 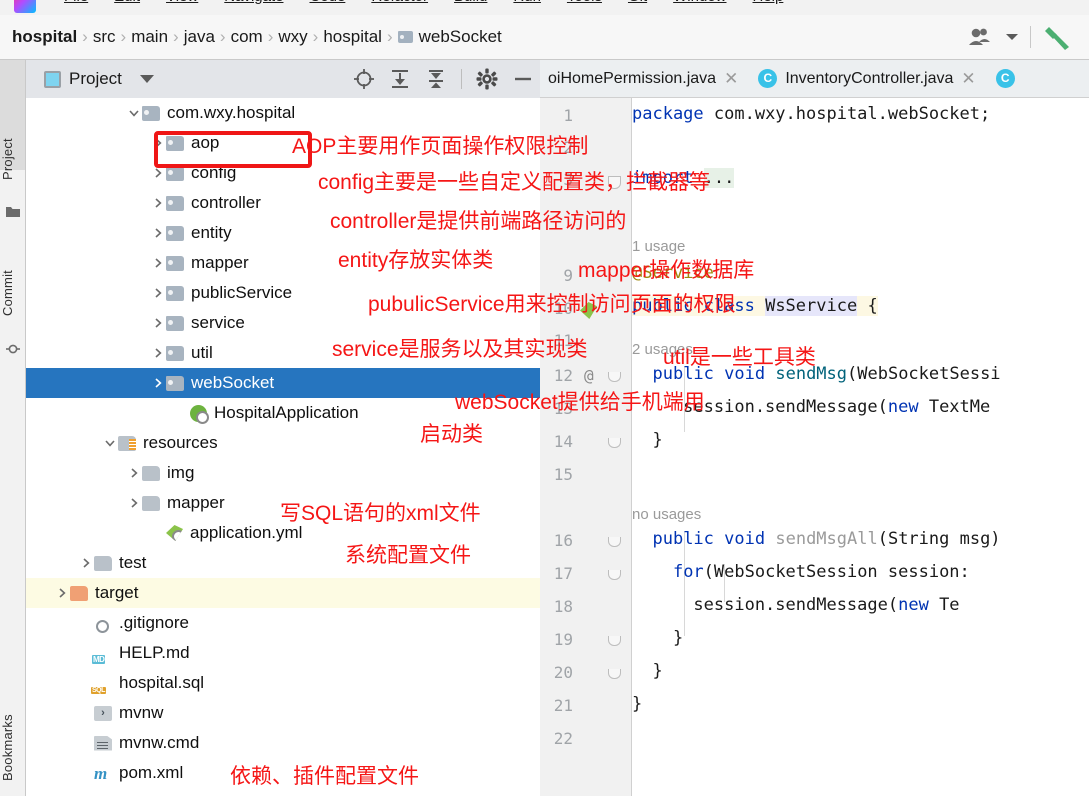 I want to click on tab-home-permission: oiHomePermission.java ✕, so click(x=644, y=78).